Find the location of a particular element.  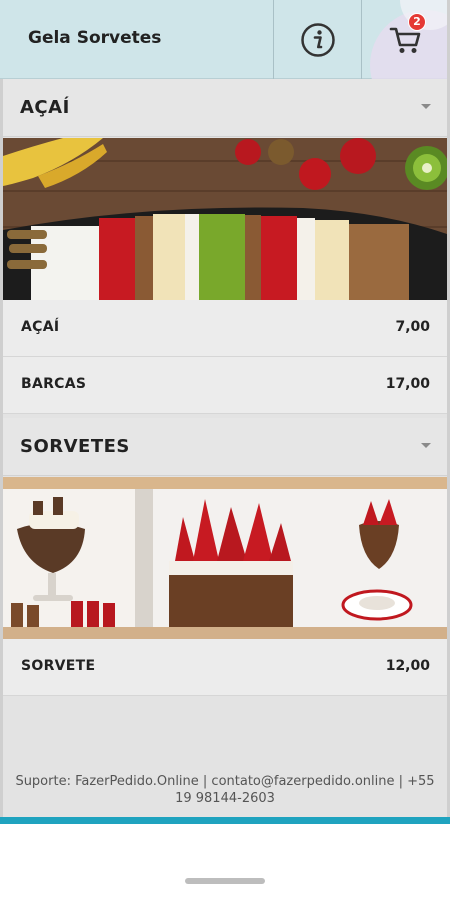

menu-item-barcas: BARCAS 17,00 is located at coordinates (225, 385).